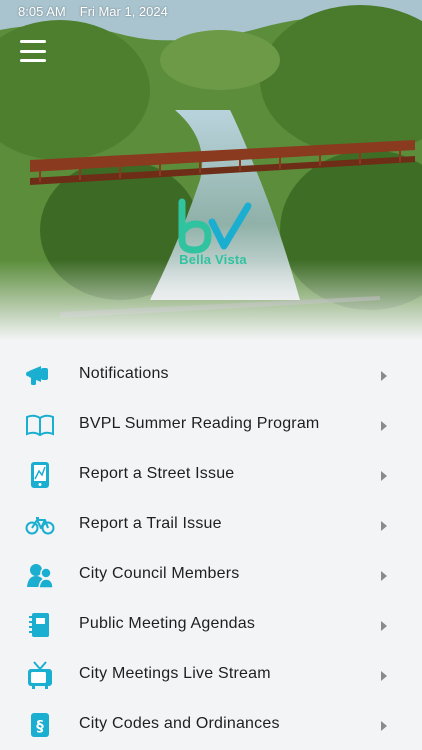 The width and height of the screenshot is (422, 750). Describe the element at coordinates (211, 375) in the screenshot. I see `menu-item-notifications: Notifications` at that location.